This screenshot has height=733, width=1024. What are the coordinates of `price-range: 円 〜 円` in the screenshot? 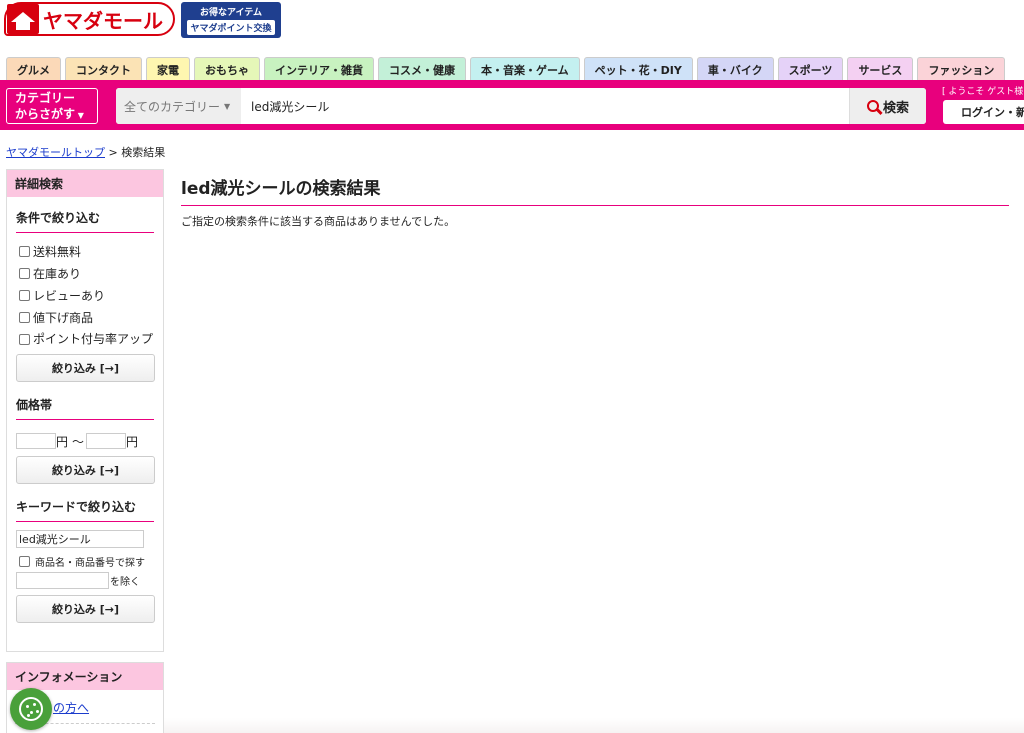 It's located at (89, 441).